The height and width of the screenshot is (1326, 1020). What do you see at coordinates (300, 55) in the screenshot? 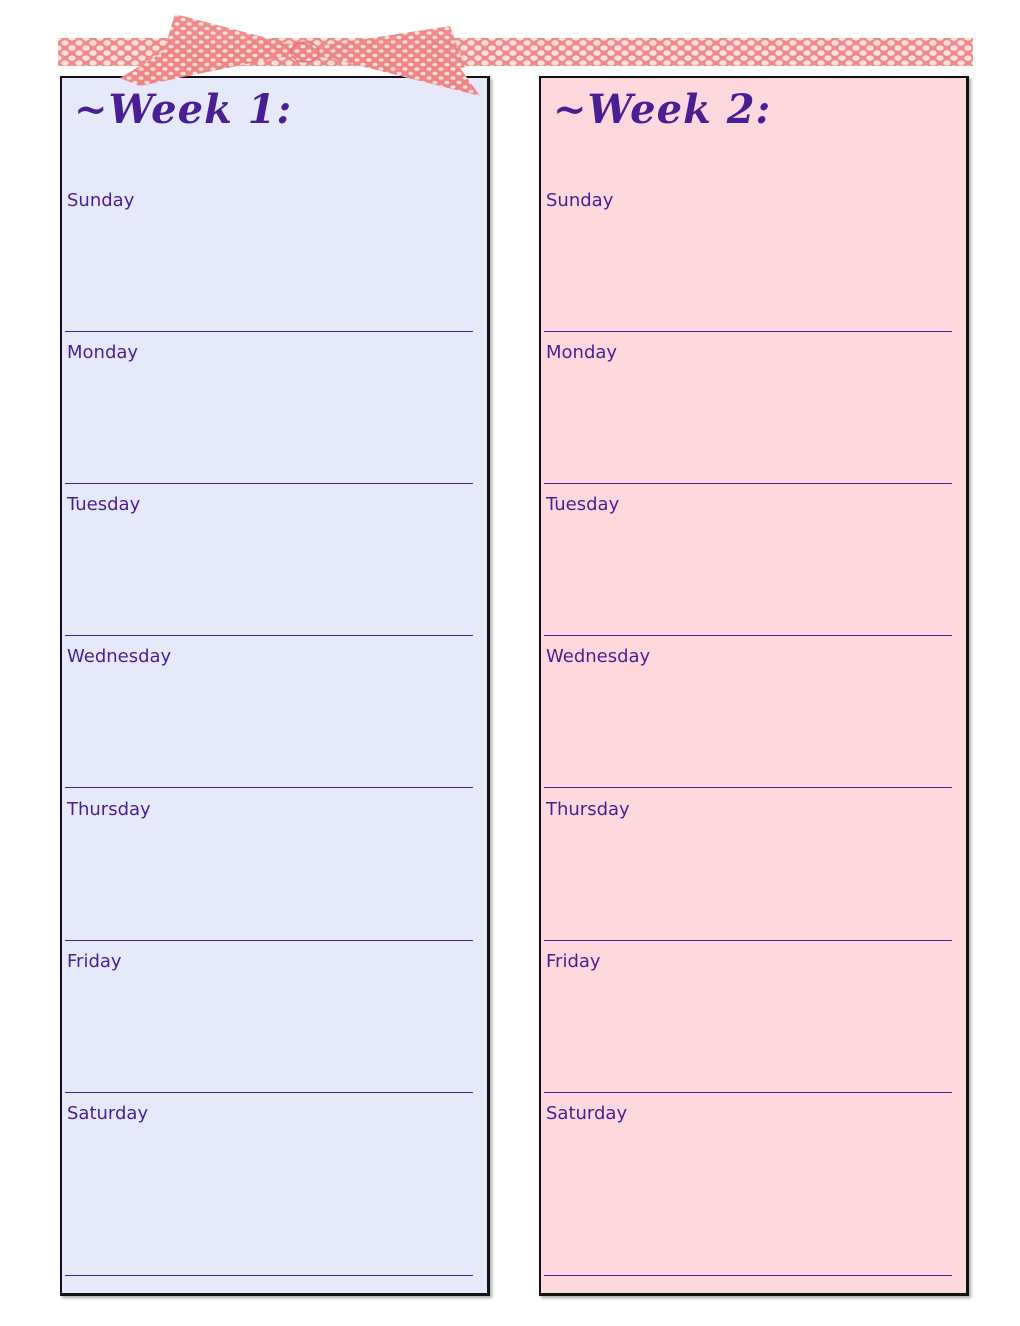
I see `ribbon-bow-icon` at bounding box center [300, 55].